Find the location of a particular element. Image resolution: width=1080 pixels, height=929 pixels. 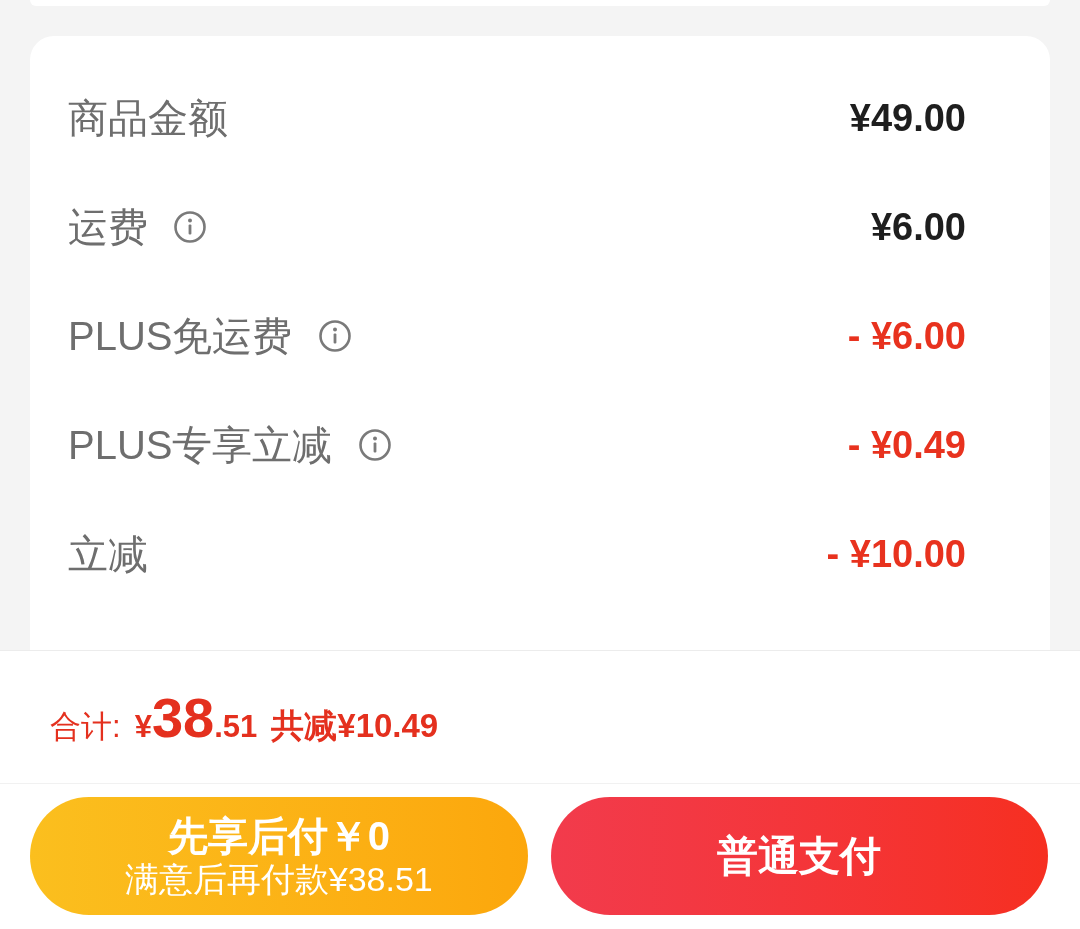

row-label: 立减 is located at coordinates (108, 554).